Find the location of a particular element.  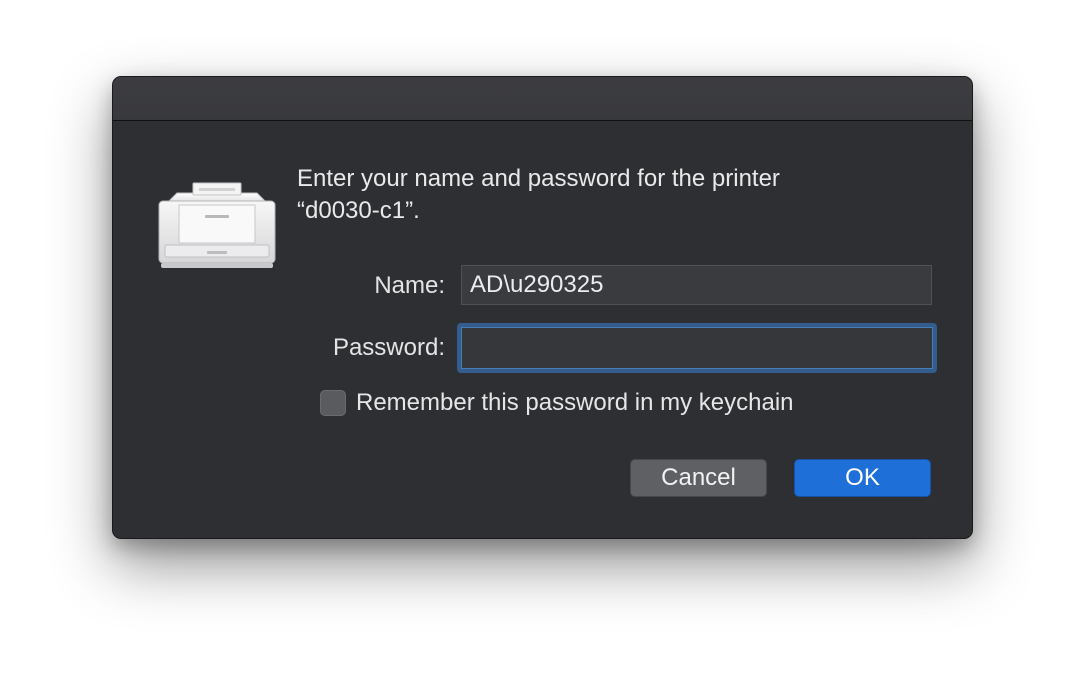

remember-password-label: Remember this password in my keychain is located at coordinates (575, 403).